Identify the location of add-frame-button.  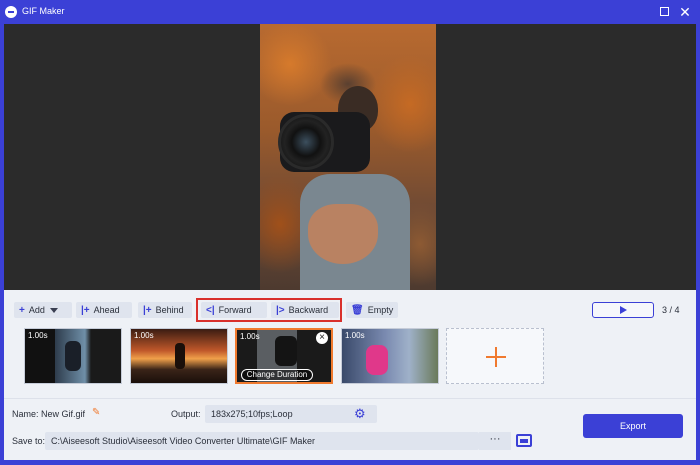
(495, 356).